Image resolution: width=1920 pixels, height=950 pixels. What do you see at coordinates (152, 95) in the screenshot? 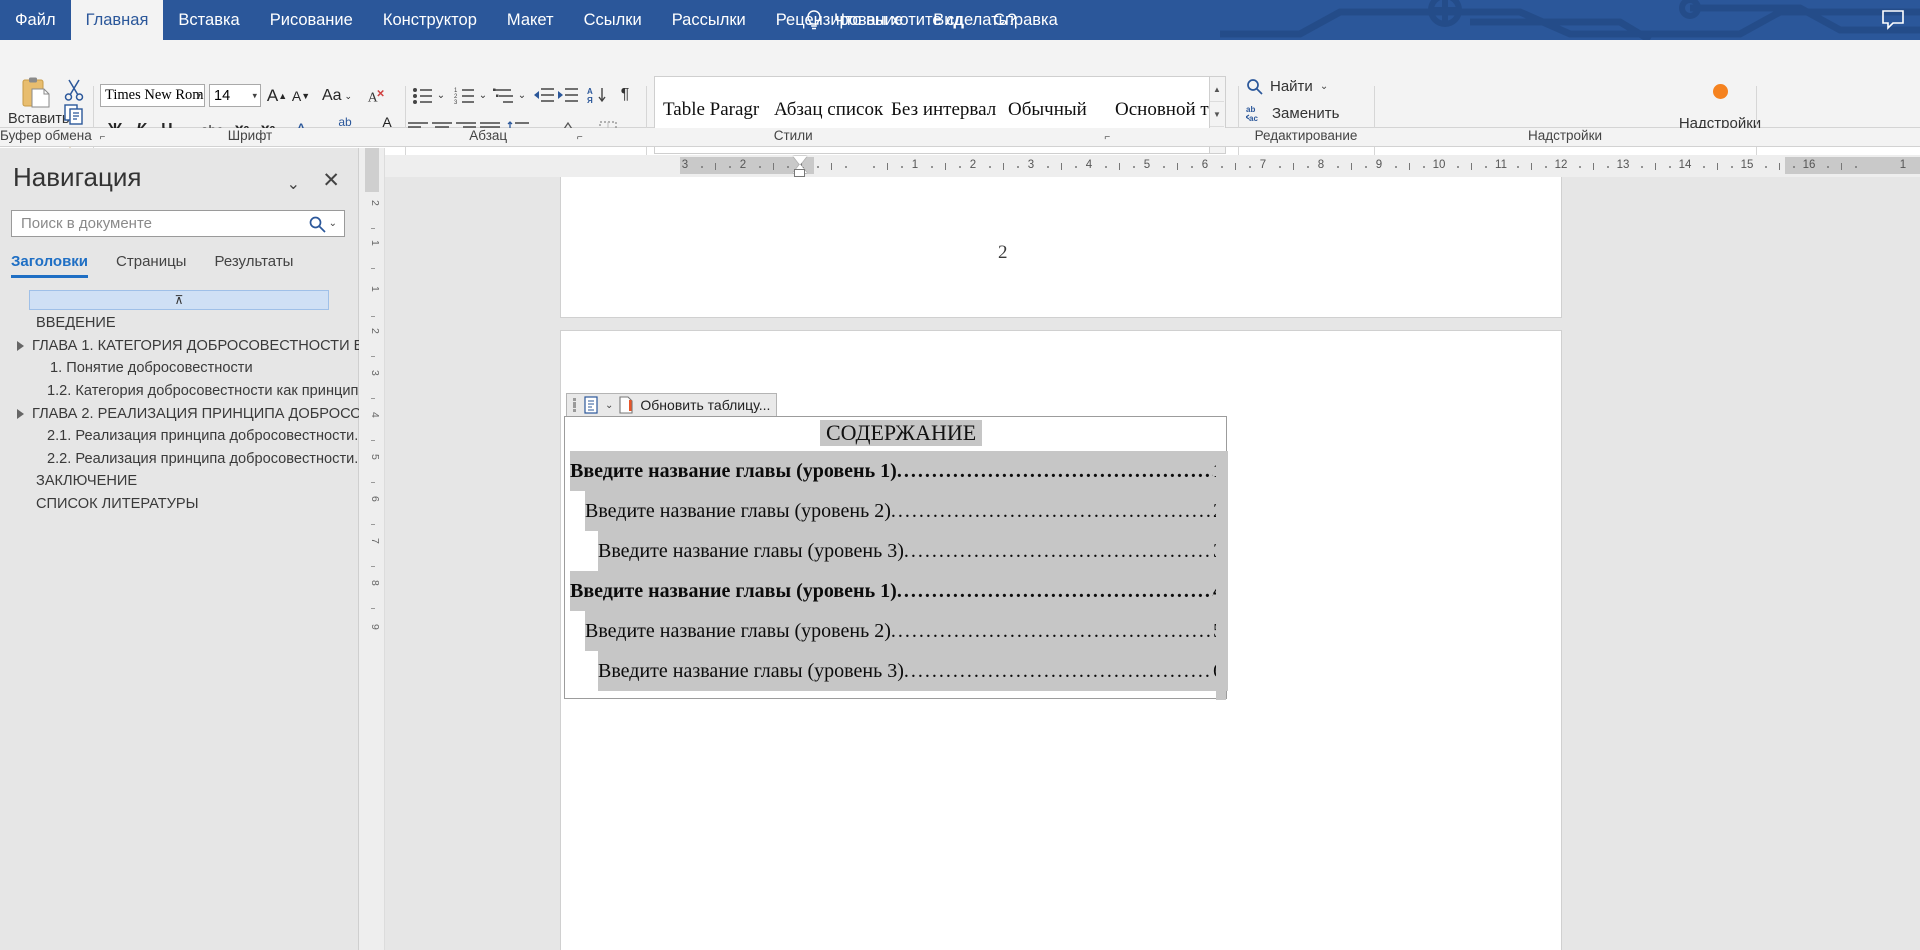
I see `font-name-combobox: Times New Rom ▾` at bounding box center [152, 95].